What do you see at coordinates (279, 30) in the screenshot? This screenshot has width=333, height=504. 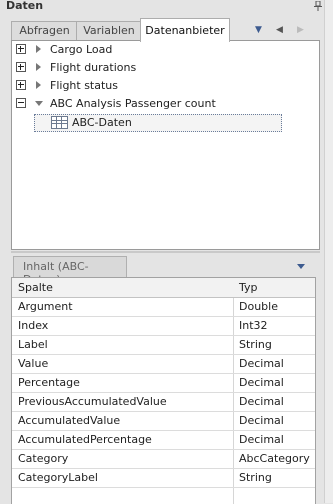 I see `triangle-left-icon: ◀` at bounding box center [279, 30].